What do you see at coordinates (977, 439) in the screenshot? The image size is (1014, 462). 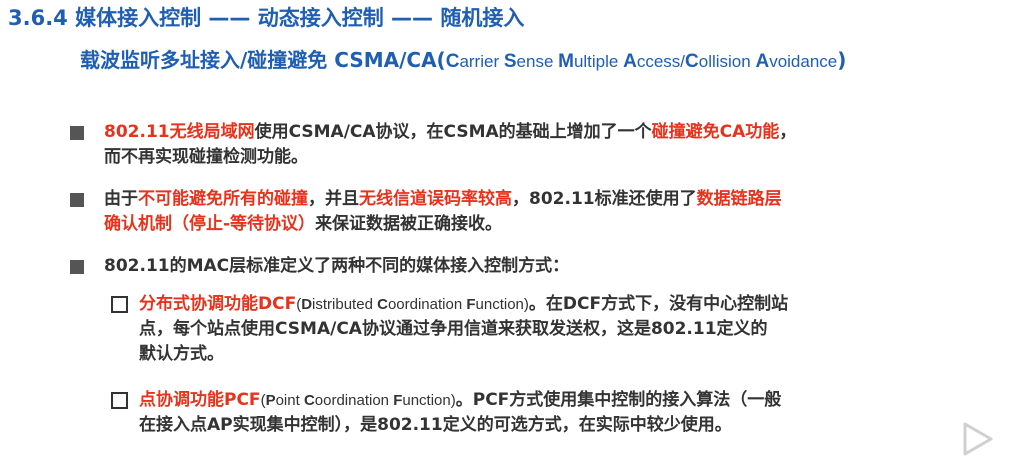 I see `play-triangle-icon` at bounding box center [977, 439].